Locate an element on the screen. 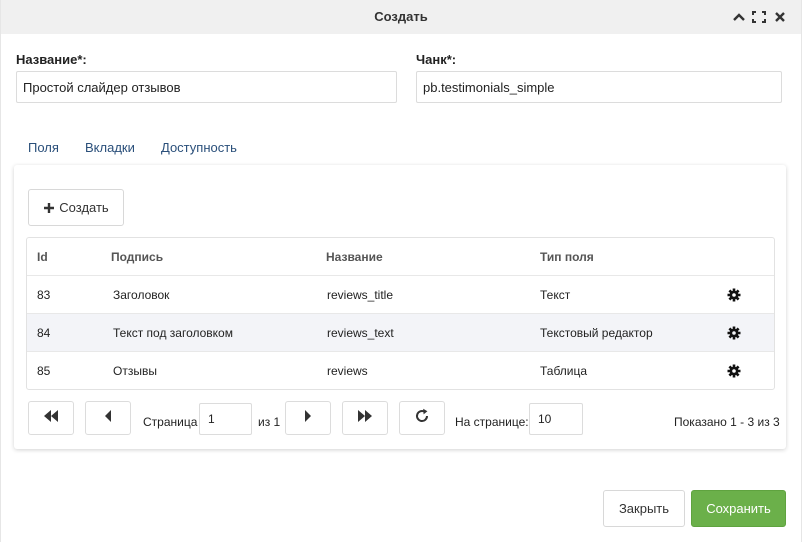 The width and height of the screenshot is (802, 542). first-page-button is located at coordinates (51, 418).